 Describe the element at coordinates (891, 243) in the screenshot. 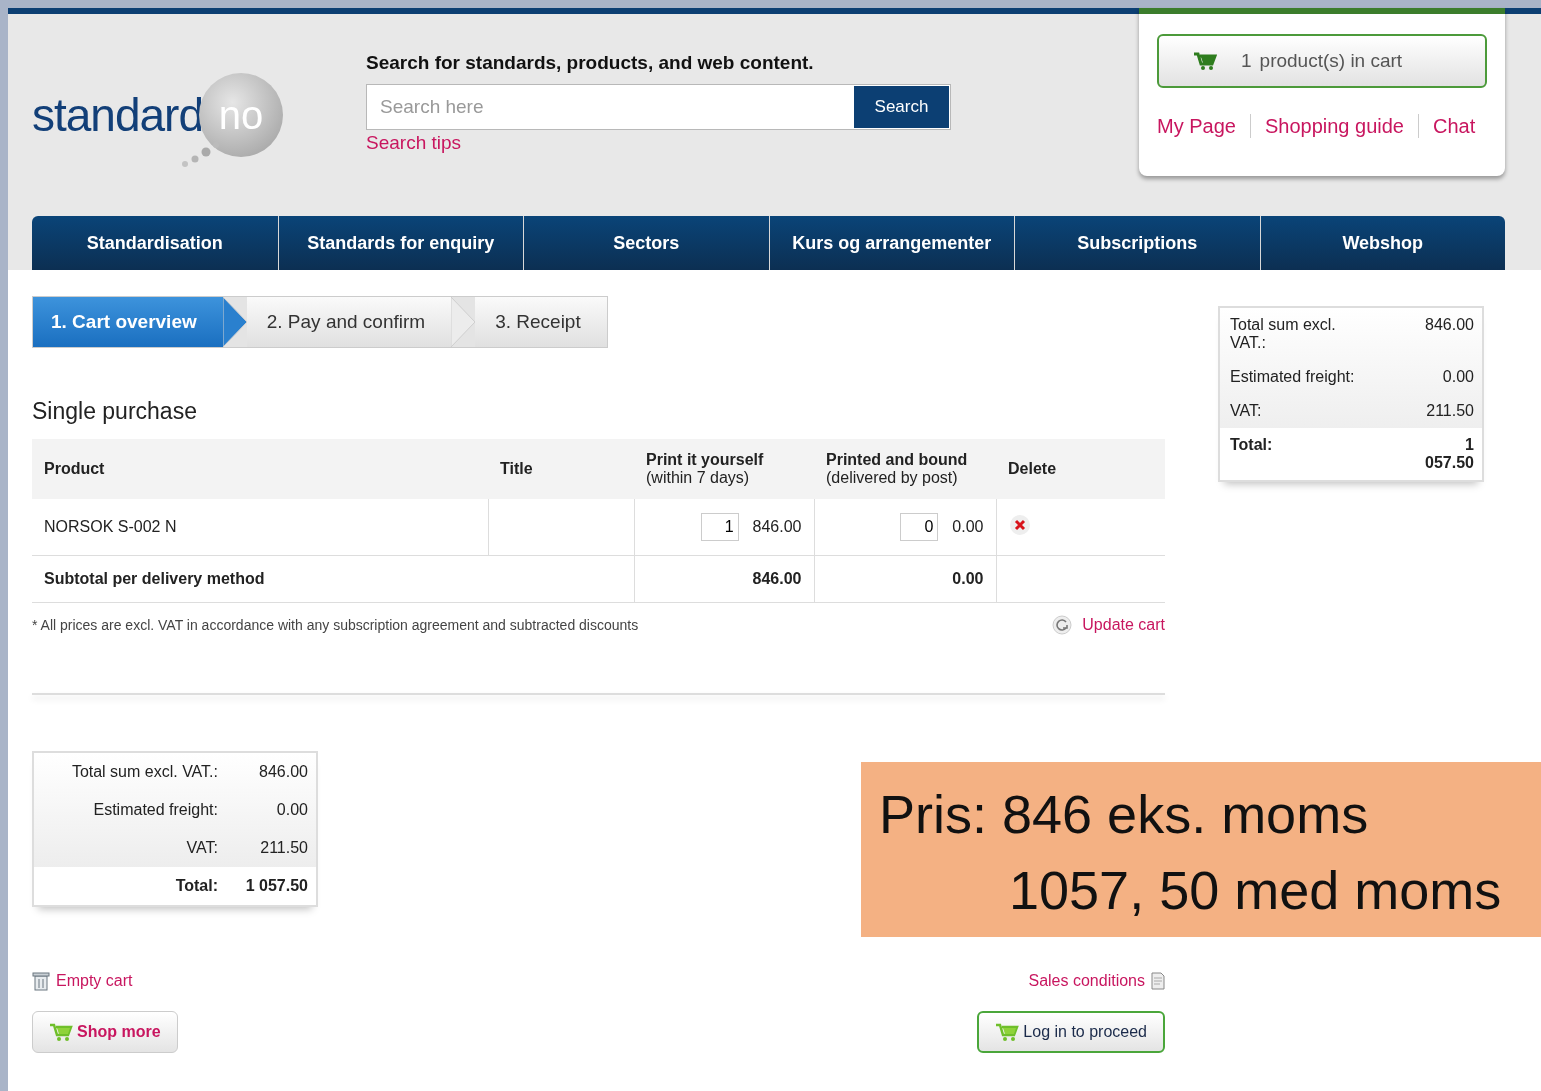

I see `nav-tab: Kurs og arrangementer` at that location.